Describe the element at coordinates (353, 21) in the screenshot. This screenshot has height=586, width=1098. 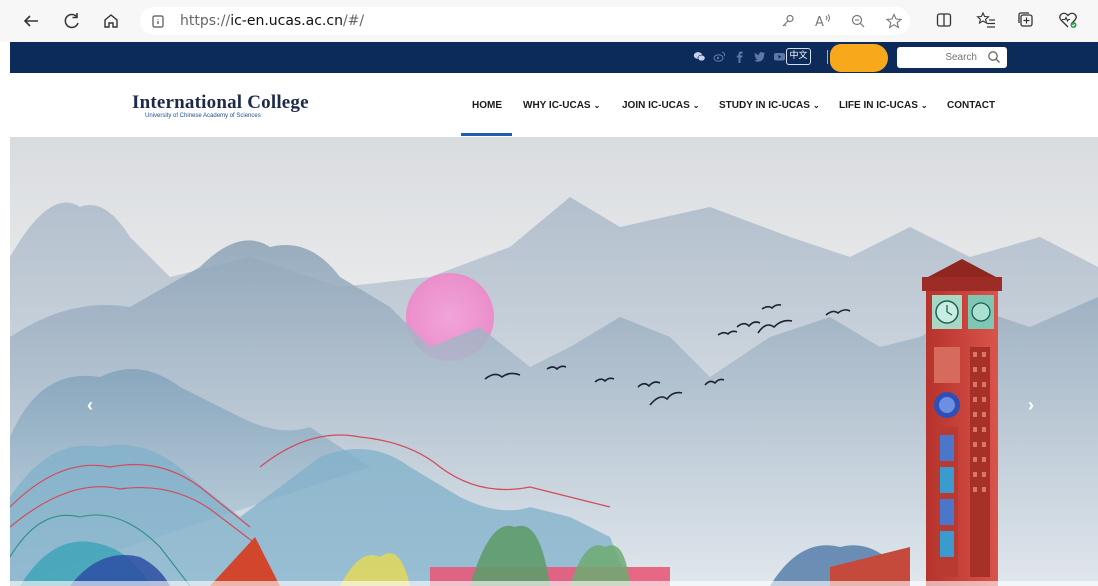
I see `url-path: /#/` at that location.